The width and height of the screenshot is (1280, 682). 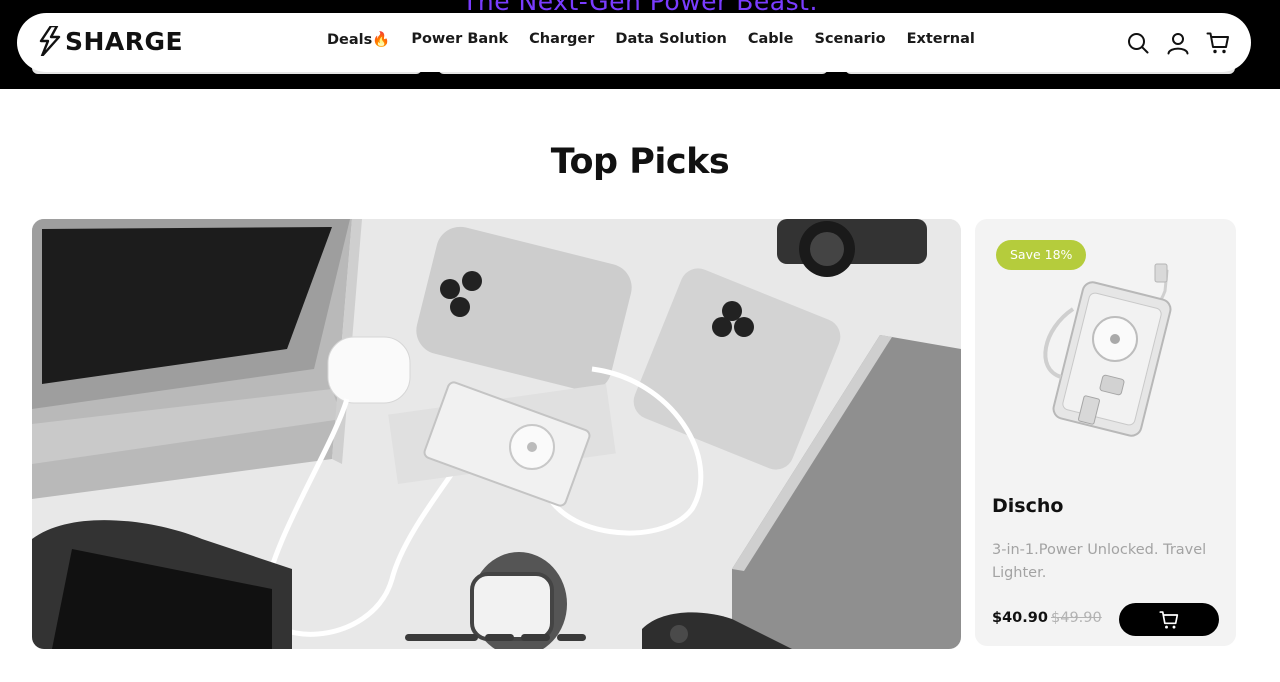 I want to click on account-icon, so click(x=1178, y=43).